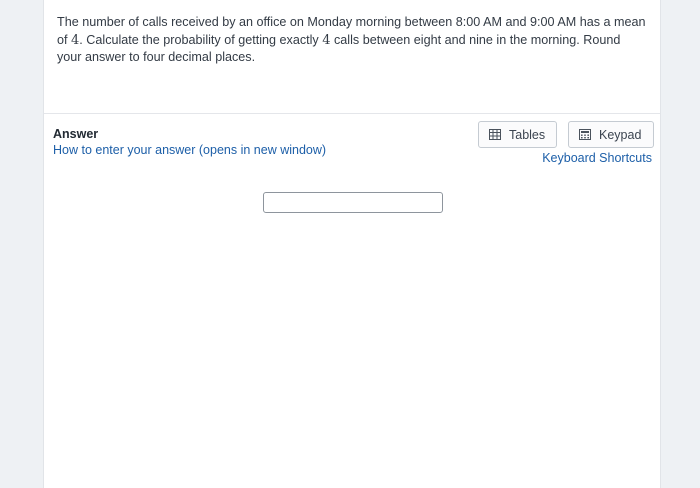 The width and height of the screenshot is (700, 488). Describe the element at coordinates (585, 134) in the screenshot. I see `calculator-icon` at that location.